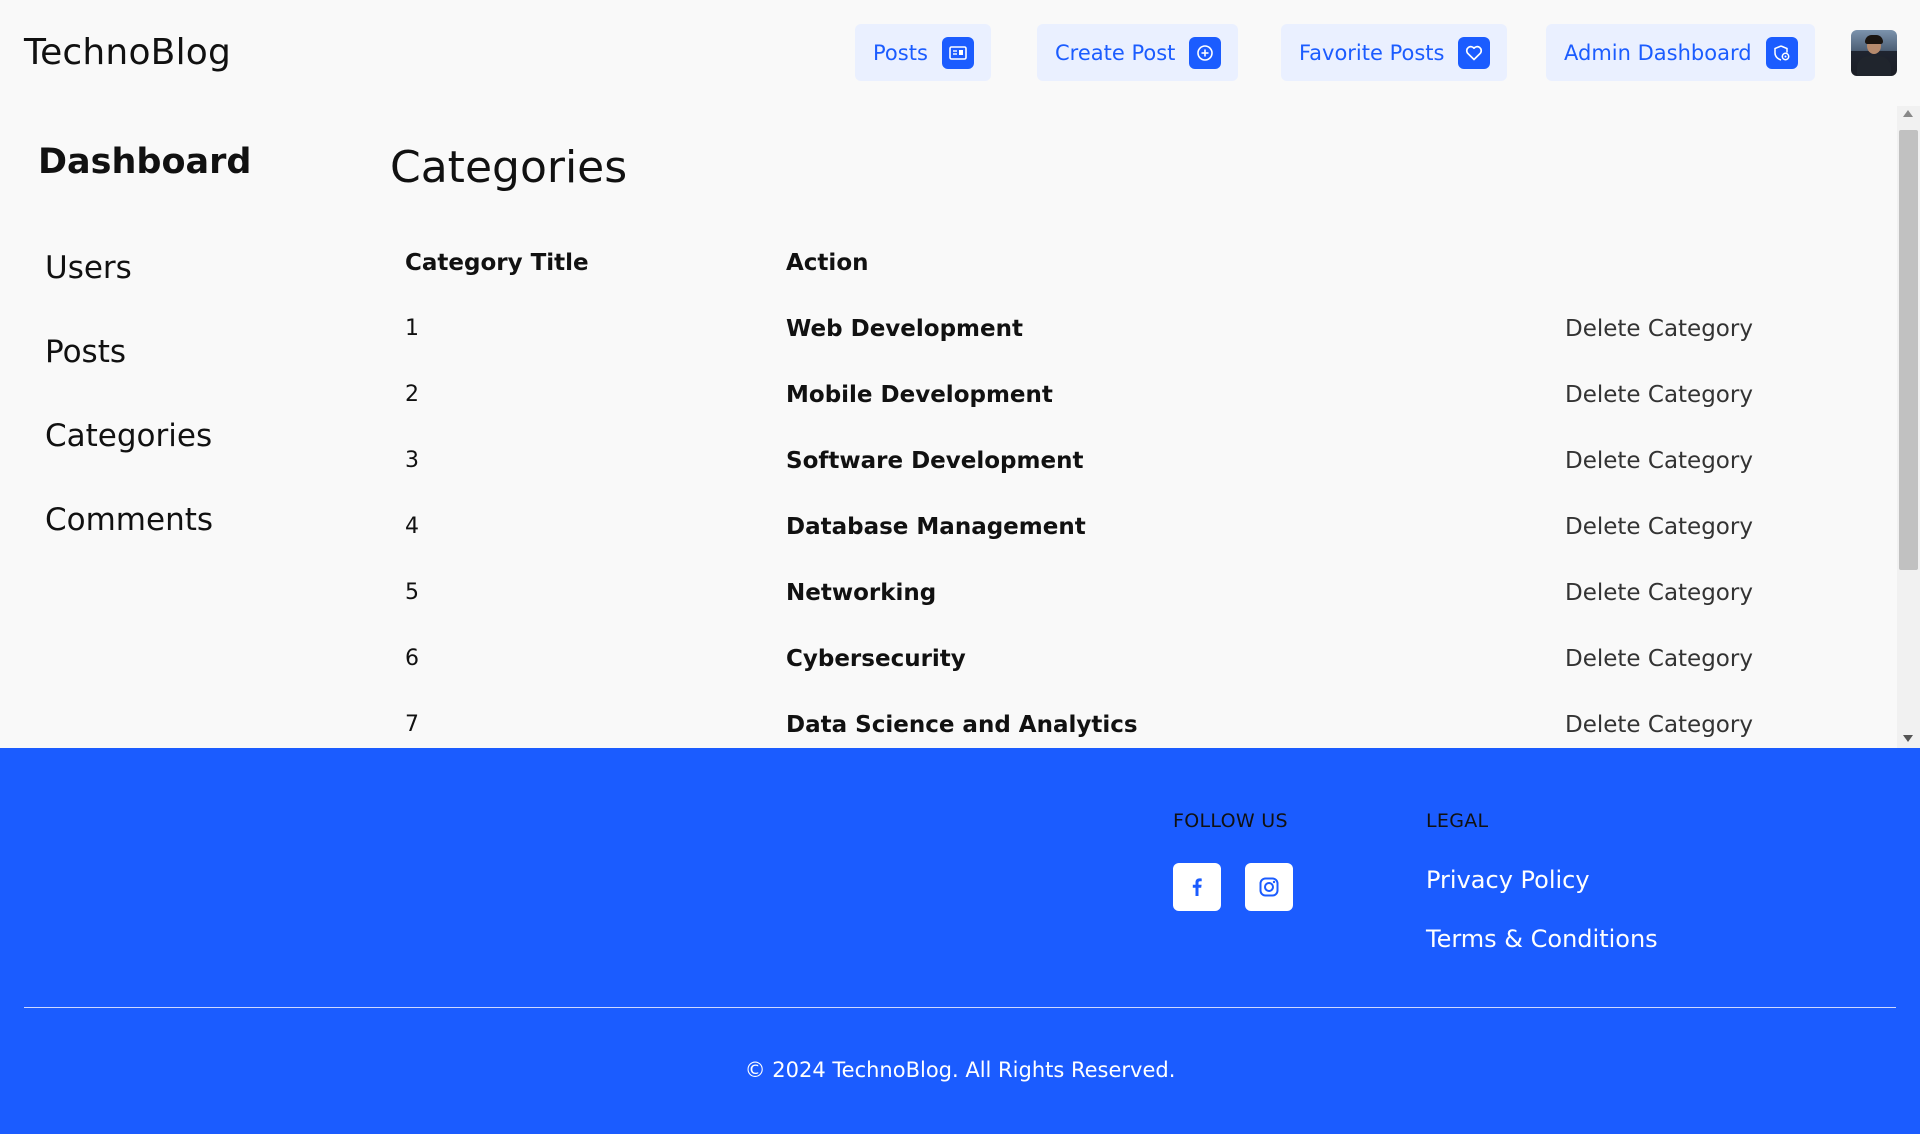 The image size is (1920, 1134). Describe the element at coordinates (960, 1070) in the screenshot. I see `copyright-text: © 2024 TechnoBlog. All Rights Reserved.` at that location.